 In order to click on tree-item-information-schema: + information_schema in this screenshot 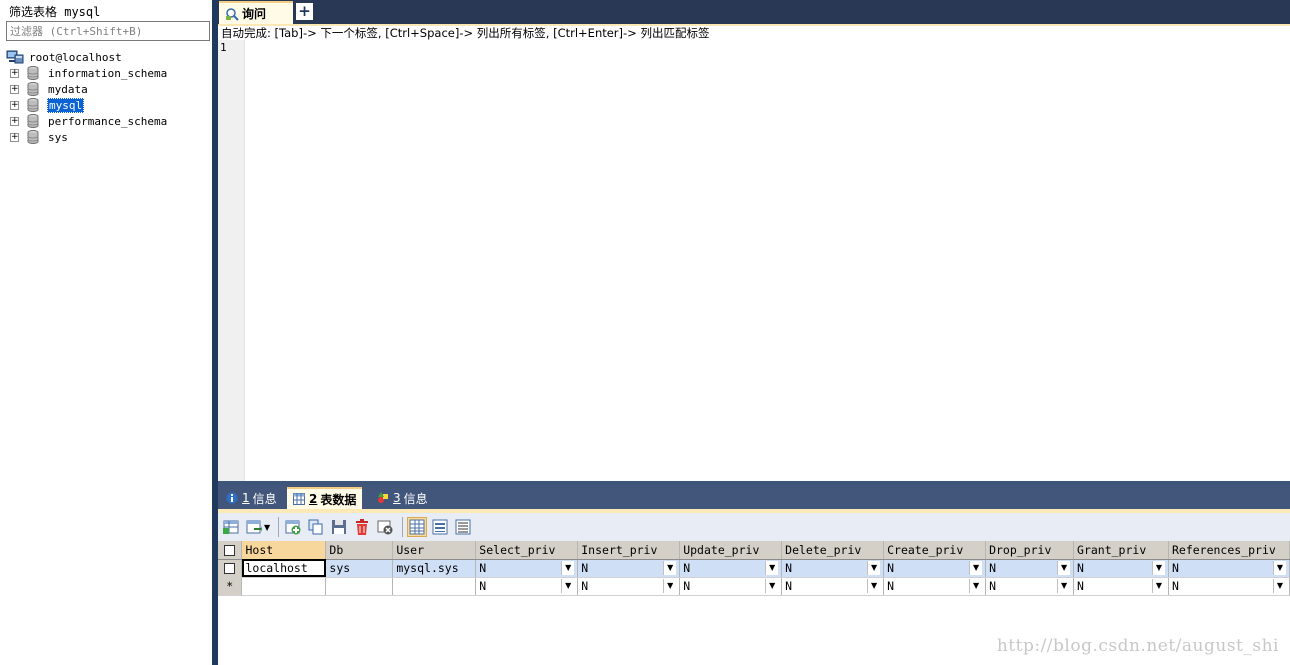, I will do `click(89, 73)`.